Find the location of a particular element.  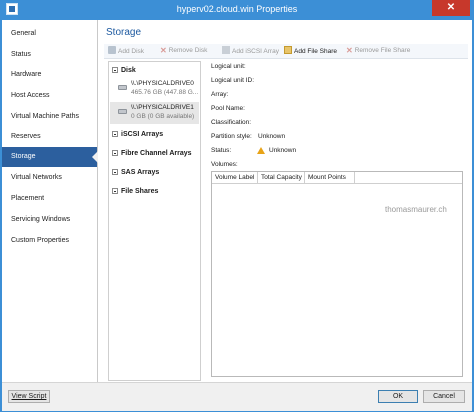

sidebar-item-storage: Storage is located at coordinates (50, 157).